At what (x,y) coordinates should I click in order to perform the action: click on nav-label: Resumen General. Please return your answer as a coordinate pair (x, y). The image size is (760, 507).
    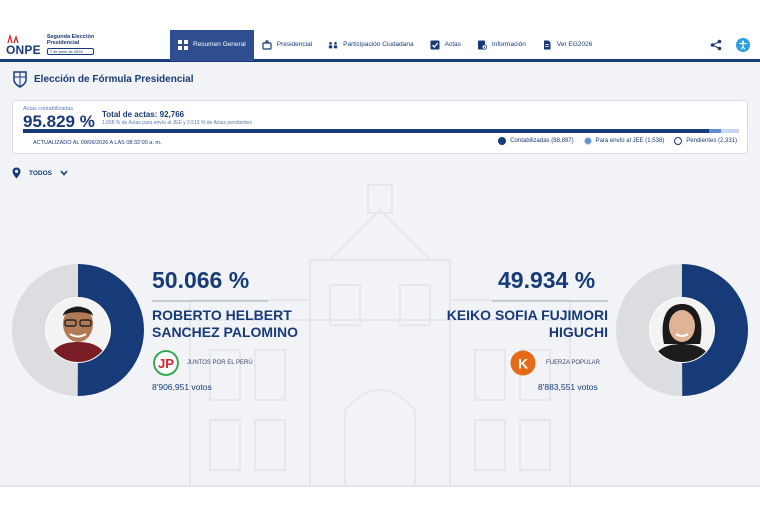
    Looking at the image, I should click on (219, 44).